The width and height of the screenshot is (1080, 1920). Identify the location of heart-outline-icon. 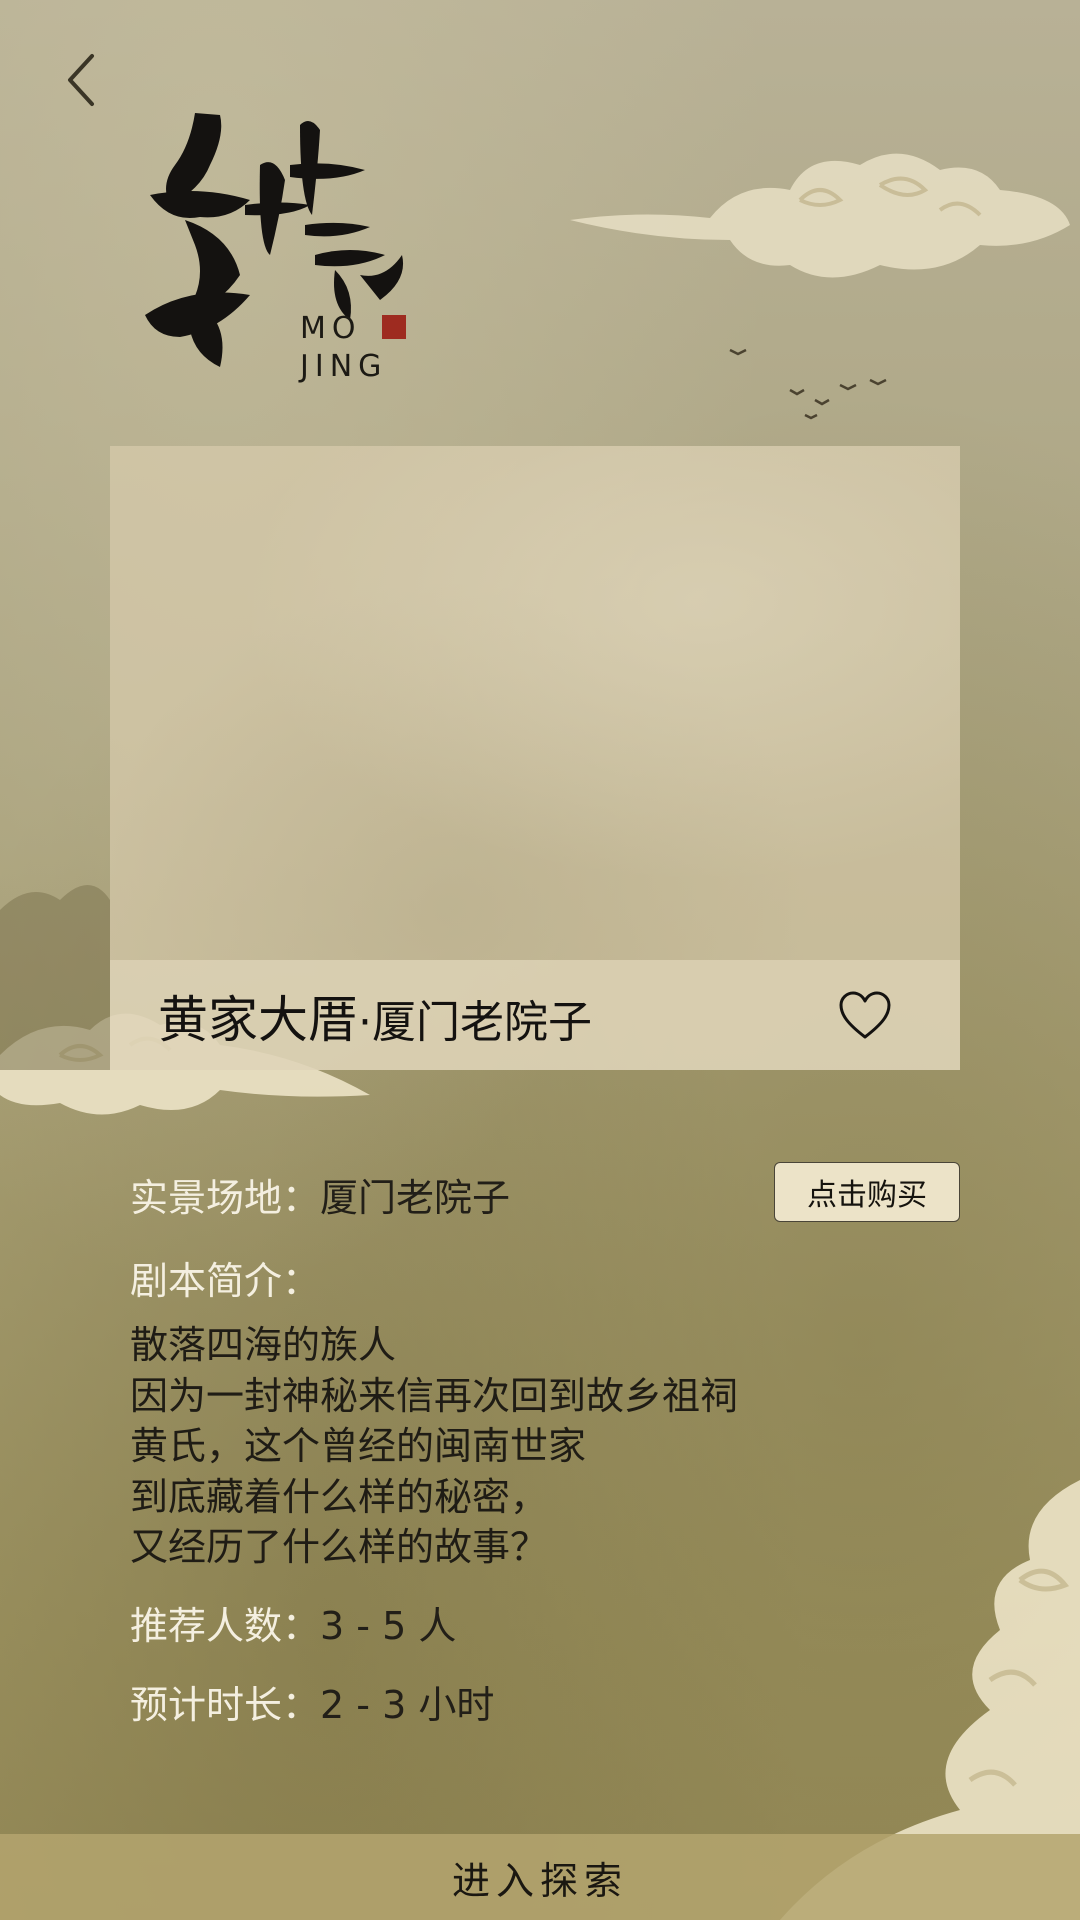
(865, 1015).